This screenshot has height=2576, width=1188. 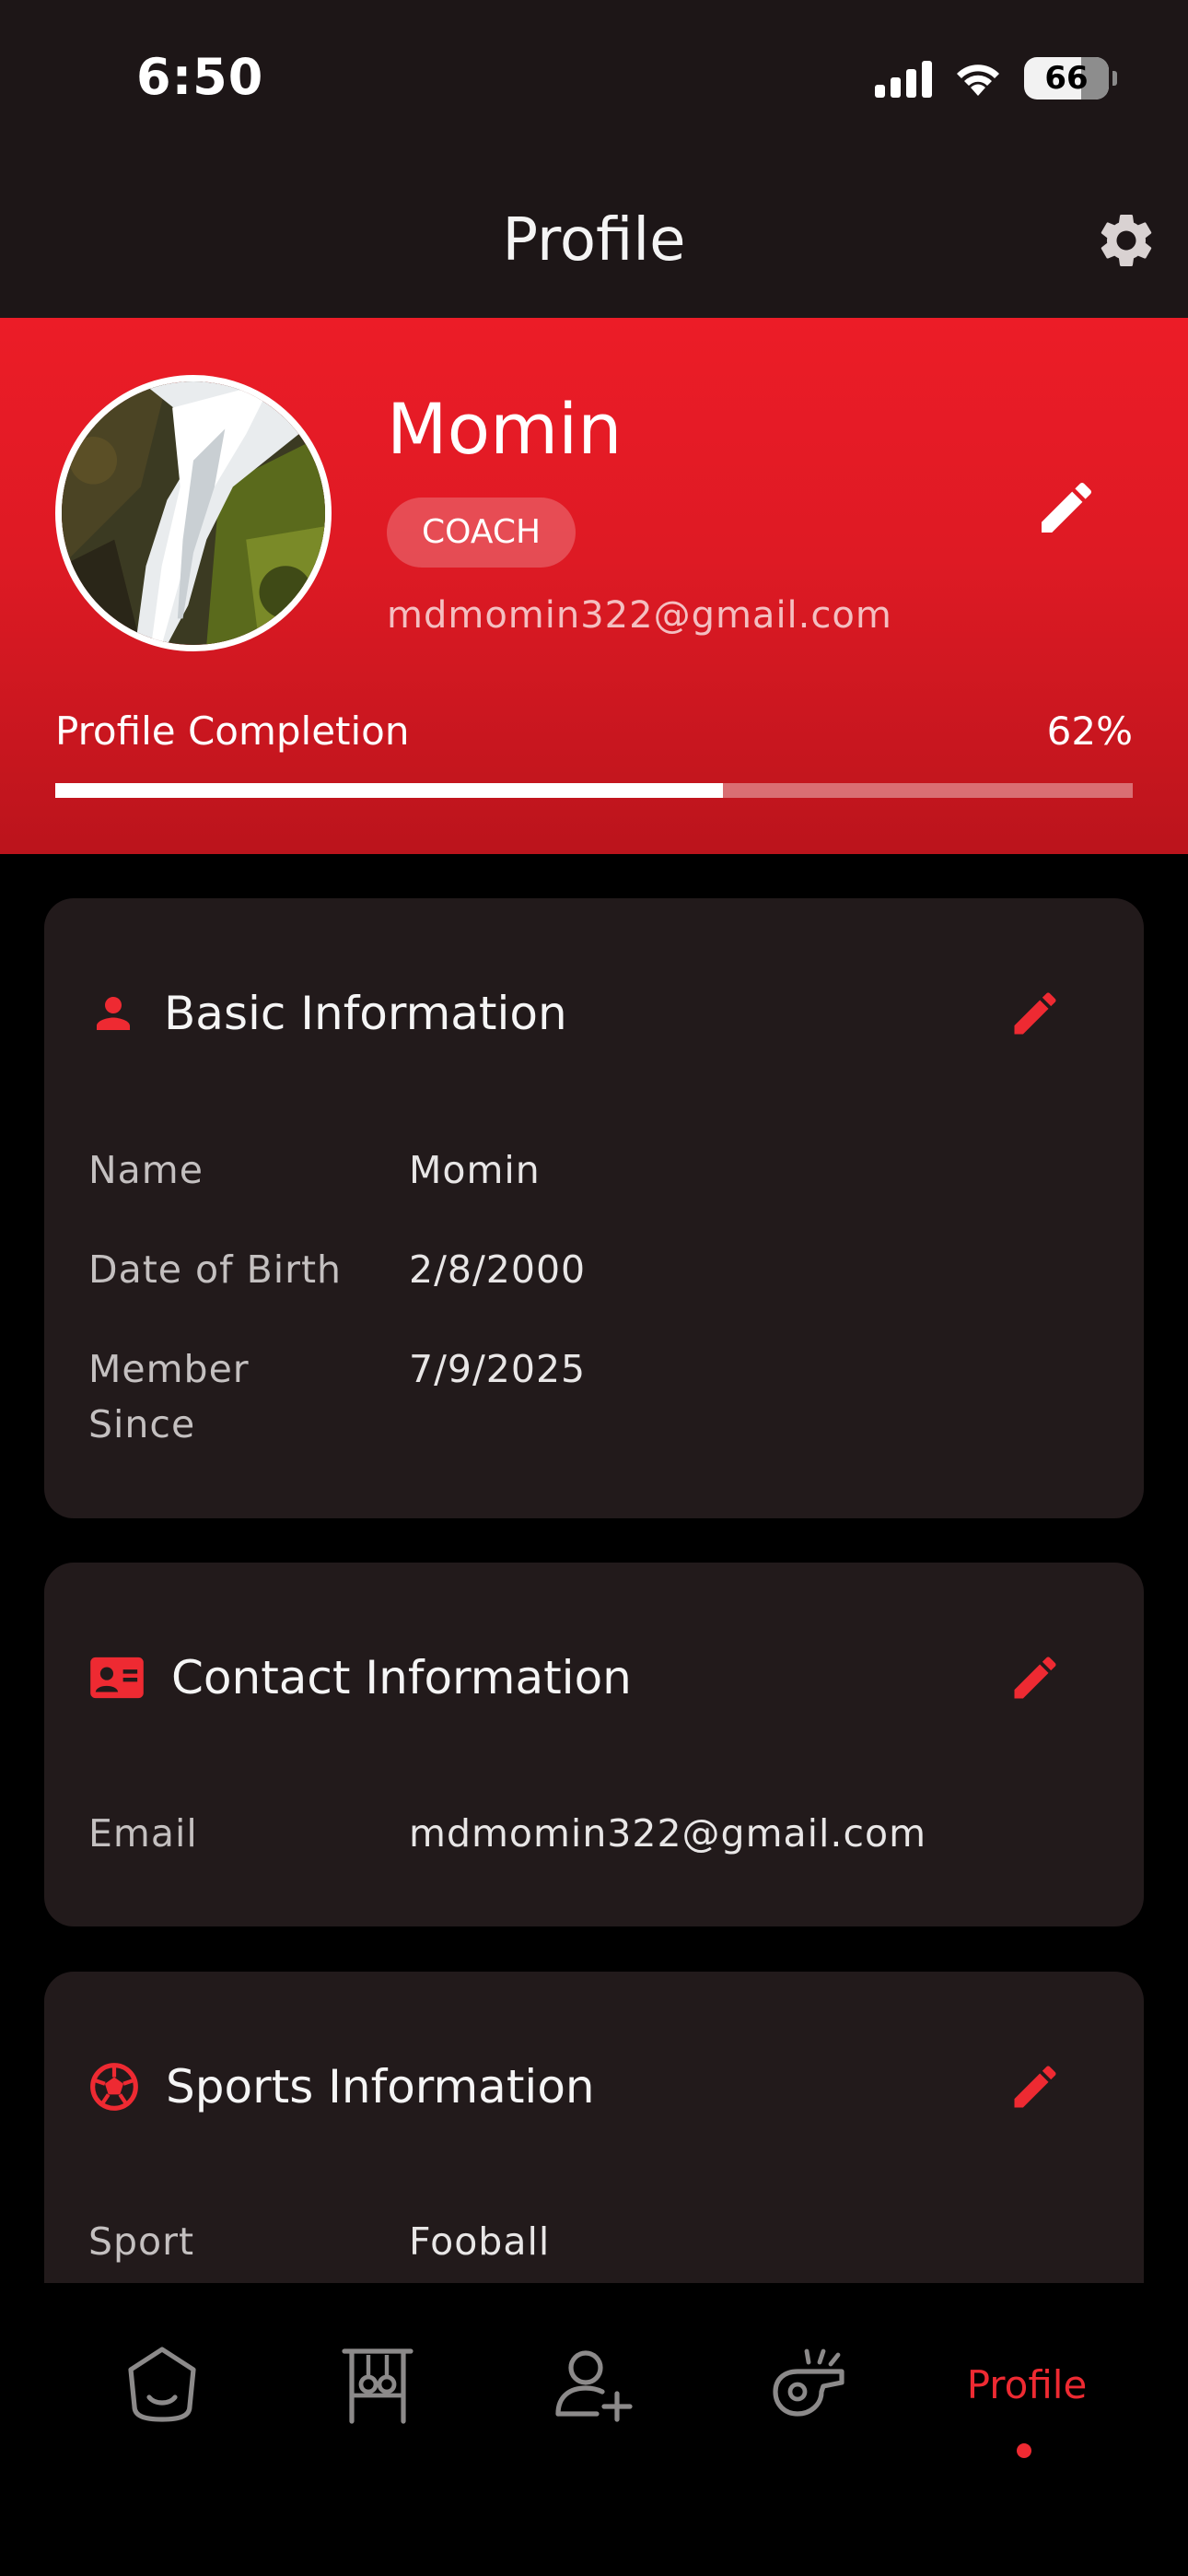 What do you see at coordinates (482, 533) in the screenshot?
I see `role-badge: COACH` at bounding box center [482, 533].